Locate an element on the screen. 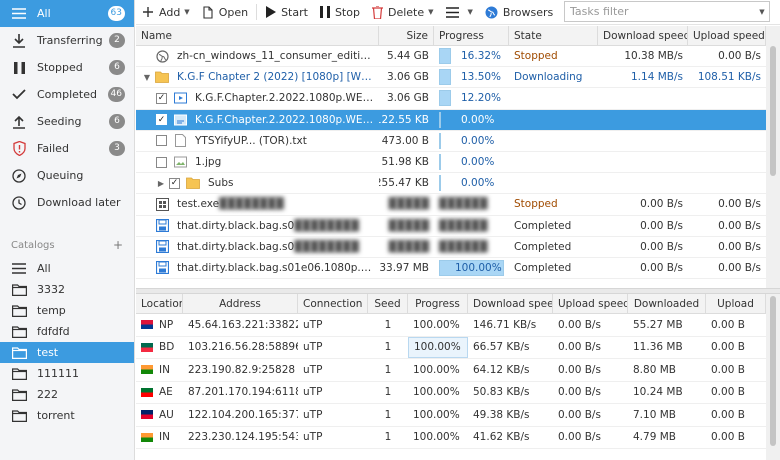  tasks-filter-input is located at coordinates (660, 11).